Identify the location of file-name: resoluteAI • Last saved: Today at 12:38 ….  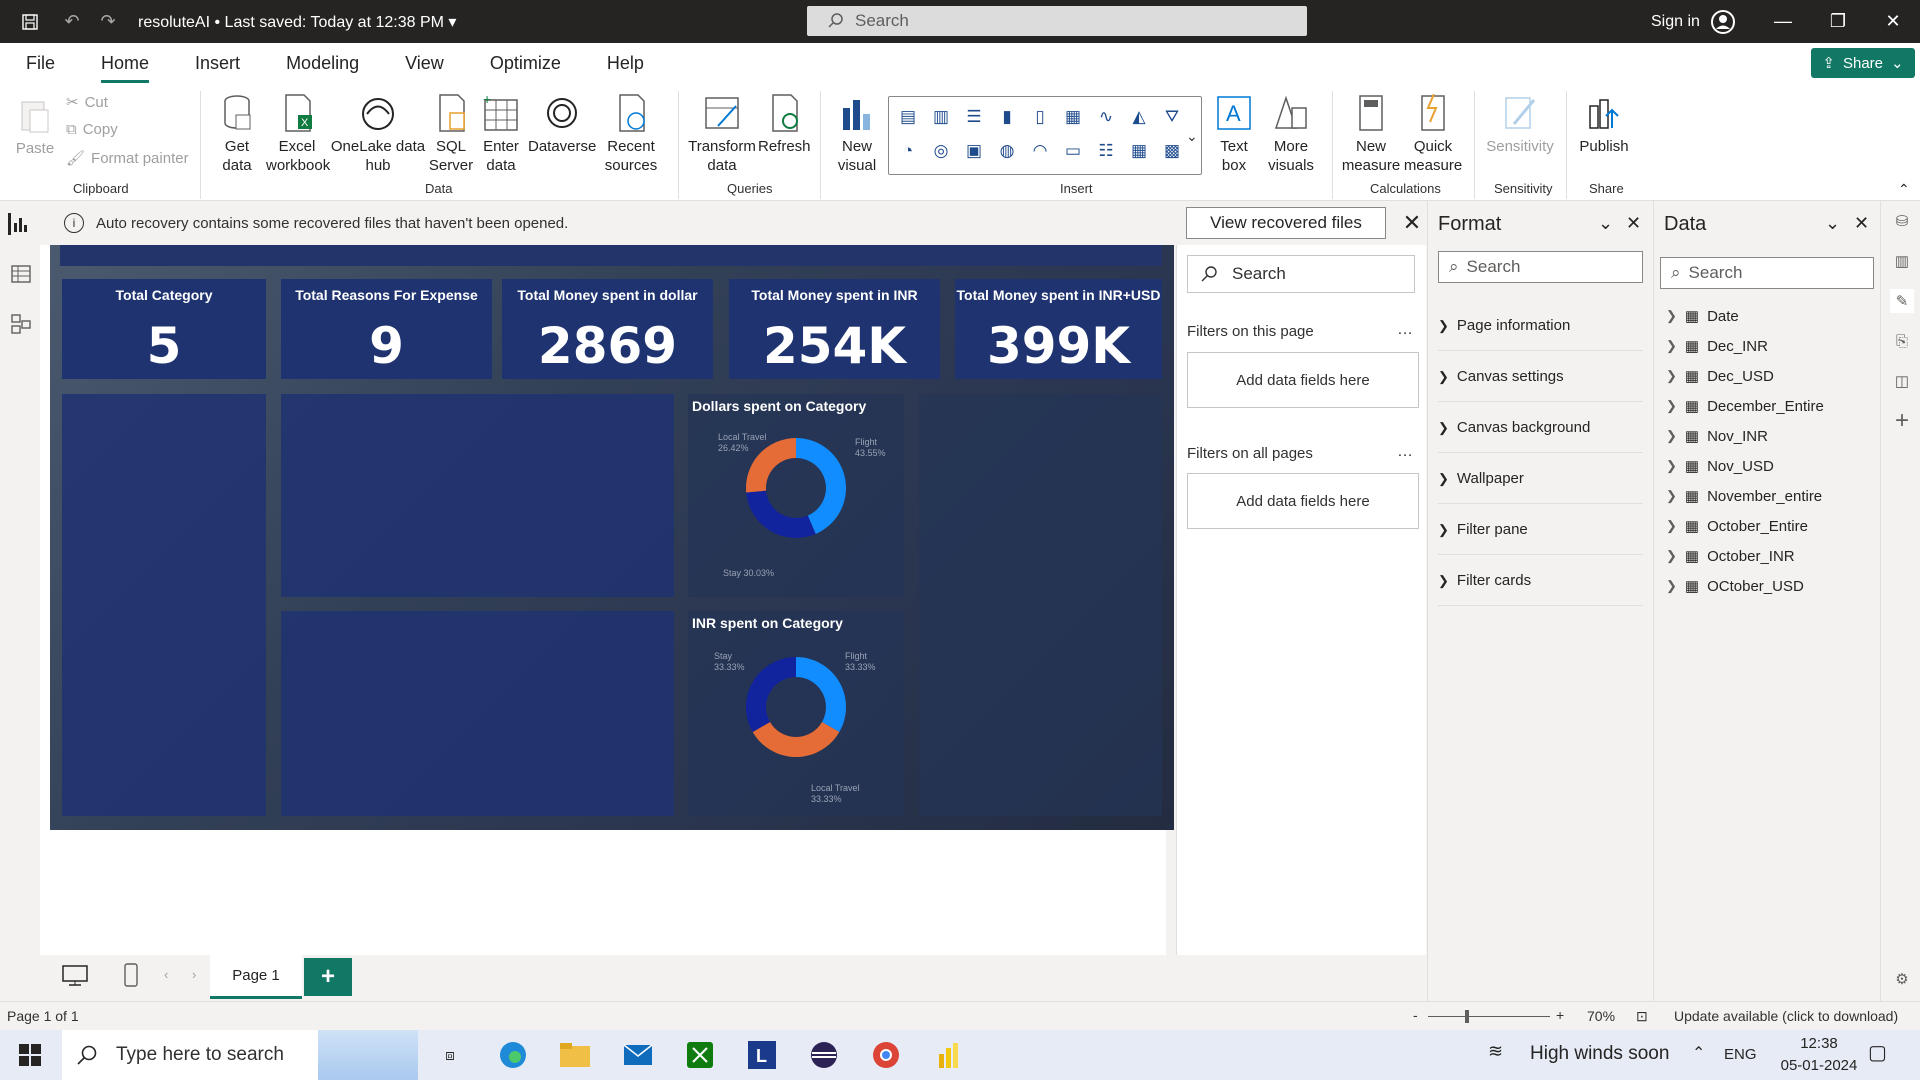
(297, 22).